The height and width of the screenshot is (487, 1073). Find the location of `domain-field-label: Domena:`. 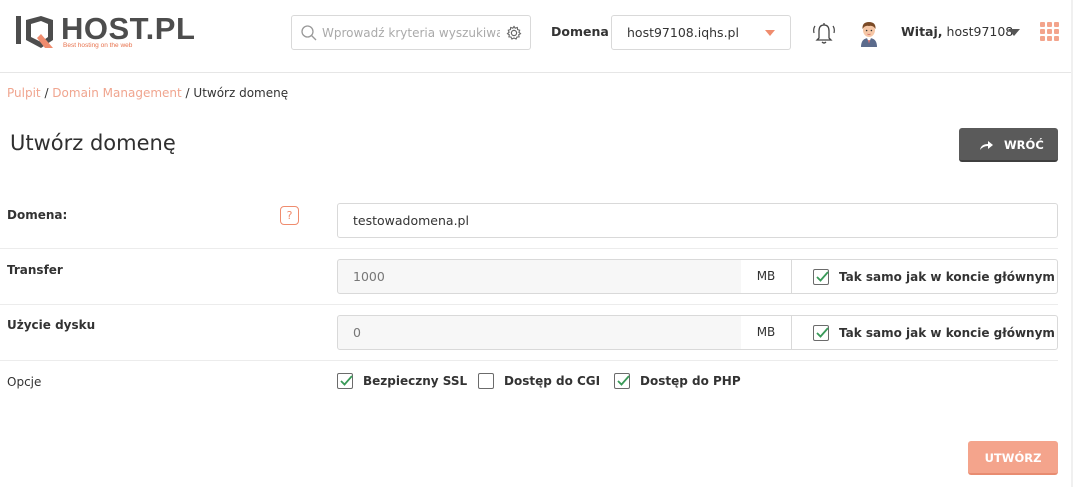

domain-field-label: Domena: is located at coordinates (37, 215).